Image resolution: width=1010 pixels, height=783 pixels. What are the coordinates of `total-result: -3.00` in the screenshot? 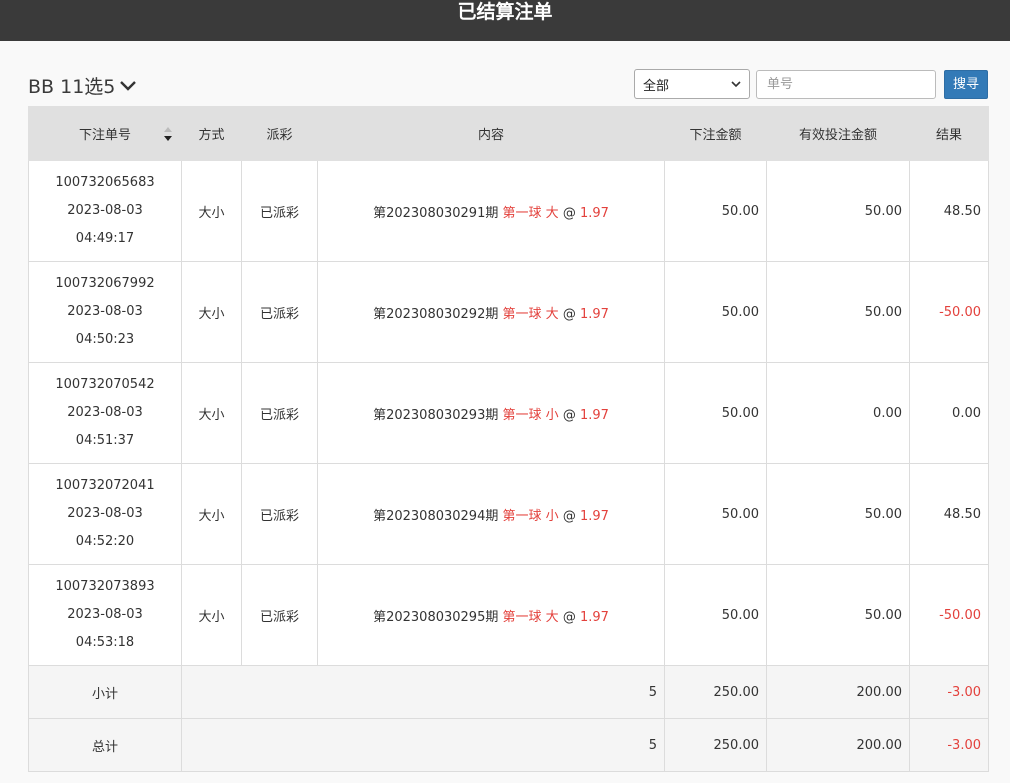 It's located at (949, 745).